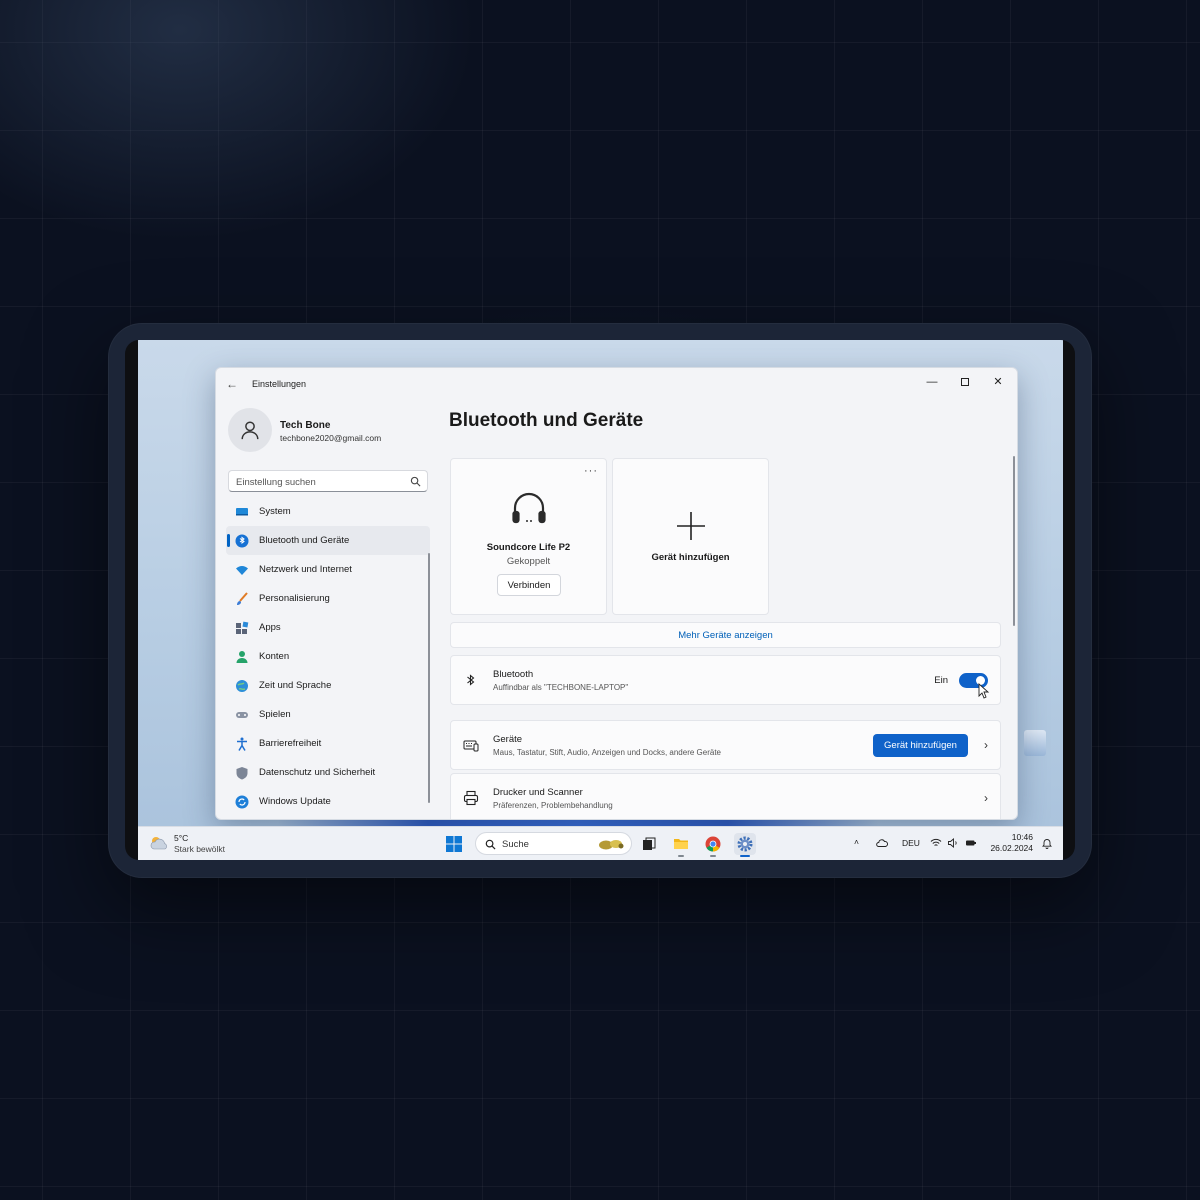 Image resolution: width=1200 pixels, height=1200 pixels. What do you see at coordinates (986, 798) in the screenshot?
I see `chevron-right-icon: ›` at bounding box center [986, 798].